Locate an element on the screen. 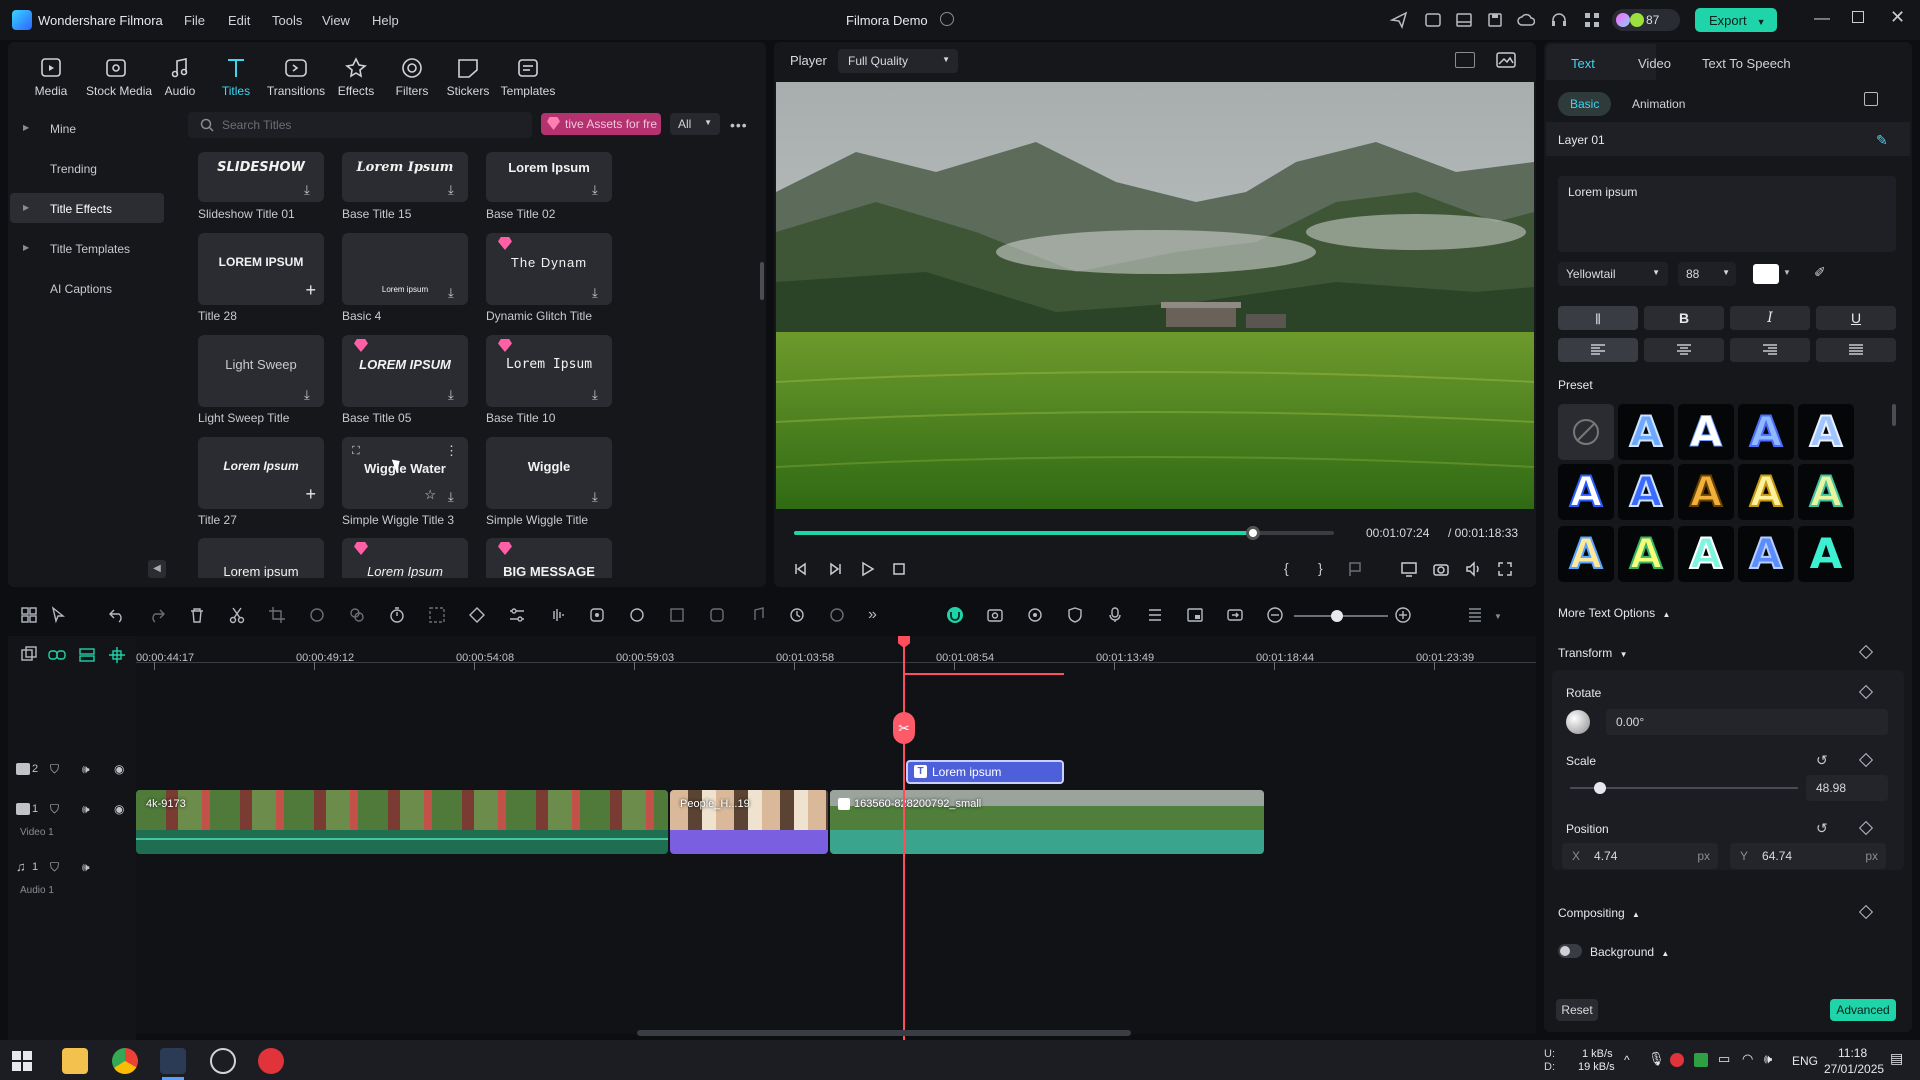  visibility-eye-icon: ◉ is located at coordinates (119, 769).